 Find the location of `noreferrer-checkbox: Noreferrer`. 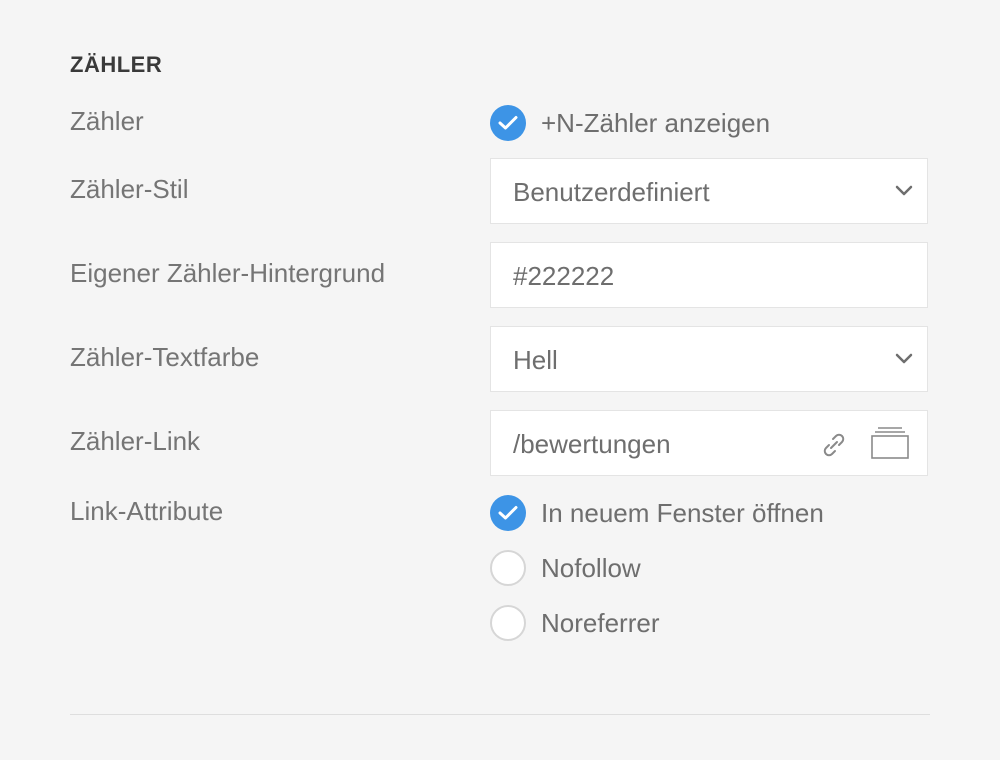

noreferrer-checkbox: Noreferrer is located at coordinates (574, 623).